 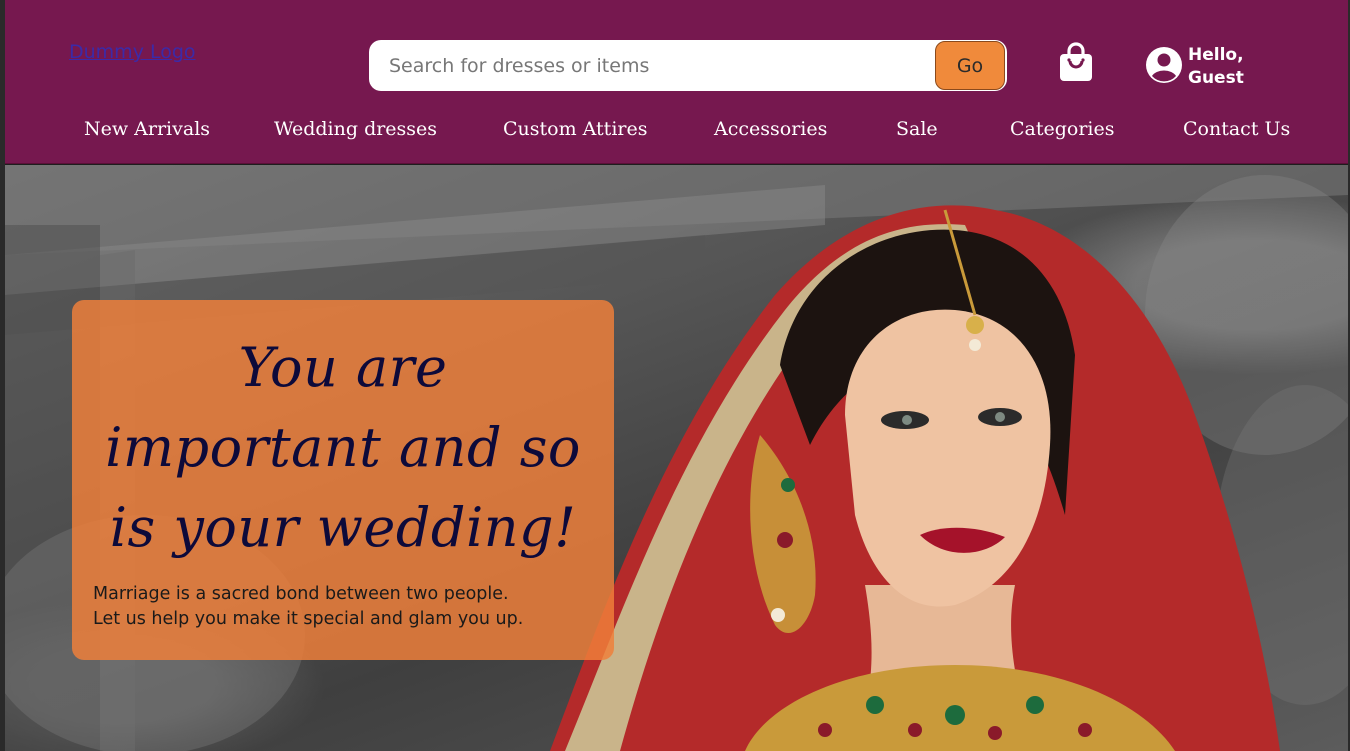 What do you see at coordinates (575, 129) in the screenshot?
I see `nav-custom-attires: Custom Attires` at bounding box center [575, 129].